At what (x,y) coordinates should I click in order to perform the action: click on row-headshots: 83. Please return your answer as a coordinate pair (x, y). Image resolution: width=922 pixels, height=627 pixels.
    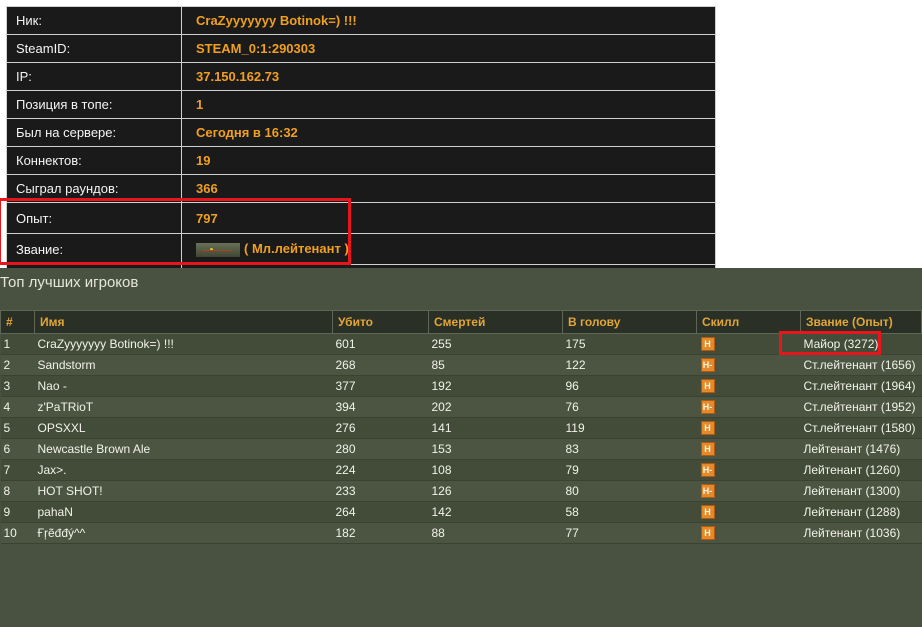
    Looking at the image, I should click on (572, 449).